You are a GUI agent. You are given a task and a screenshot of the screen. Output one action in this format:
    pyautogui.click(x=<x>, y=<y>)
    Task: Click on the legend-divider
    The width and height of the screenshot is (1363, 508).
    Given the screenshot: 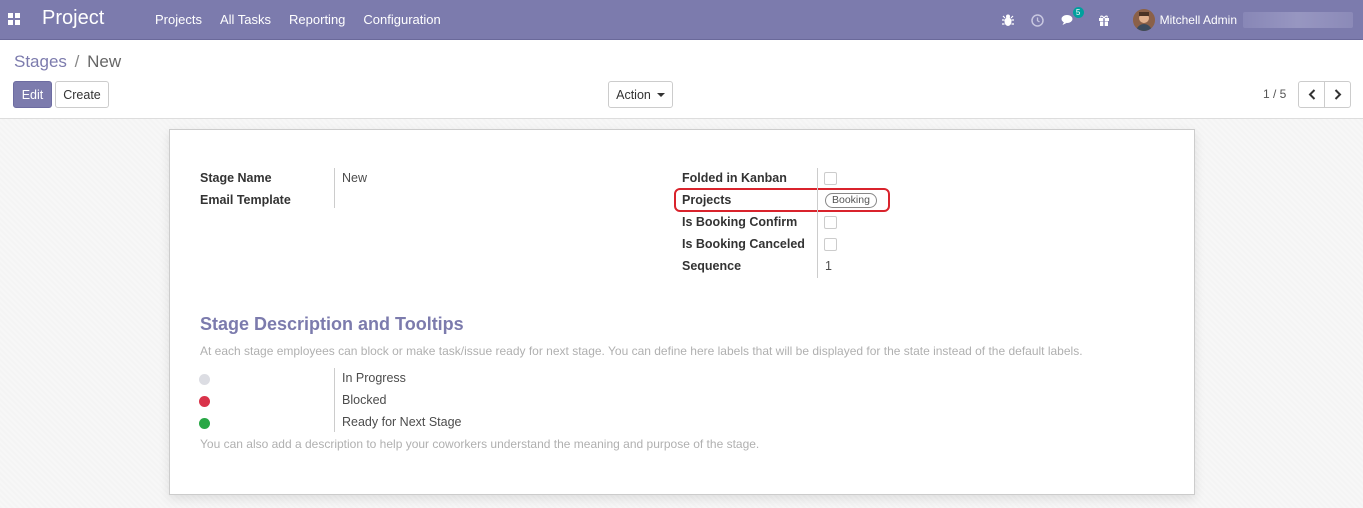 What is the action you would take?
    pyautogui.click(x=334, y=400)
    